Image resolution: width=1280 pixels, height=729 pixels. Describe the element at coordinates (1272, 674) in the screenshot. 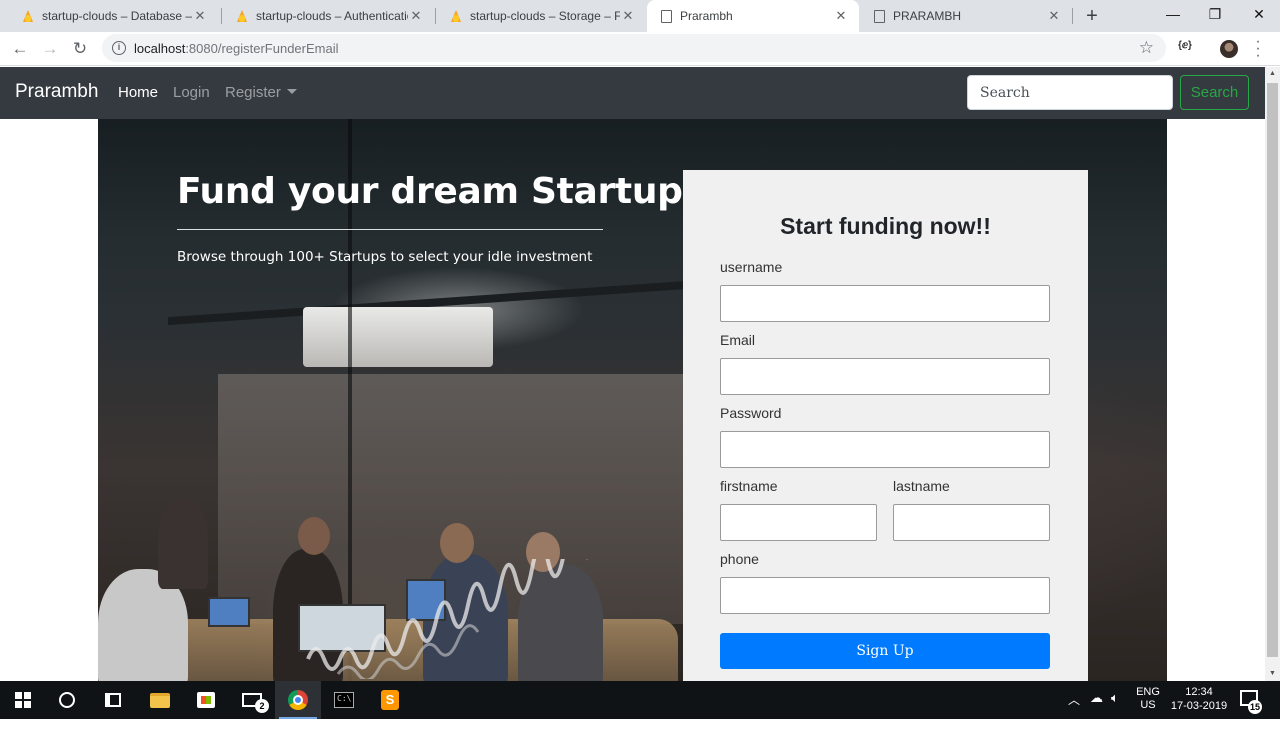

I see `scroll-down-icon: ▼` at that location.